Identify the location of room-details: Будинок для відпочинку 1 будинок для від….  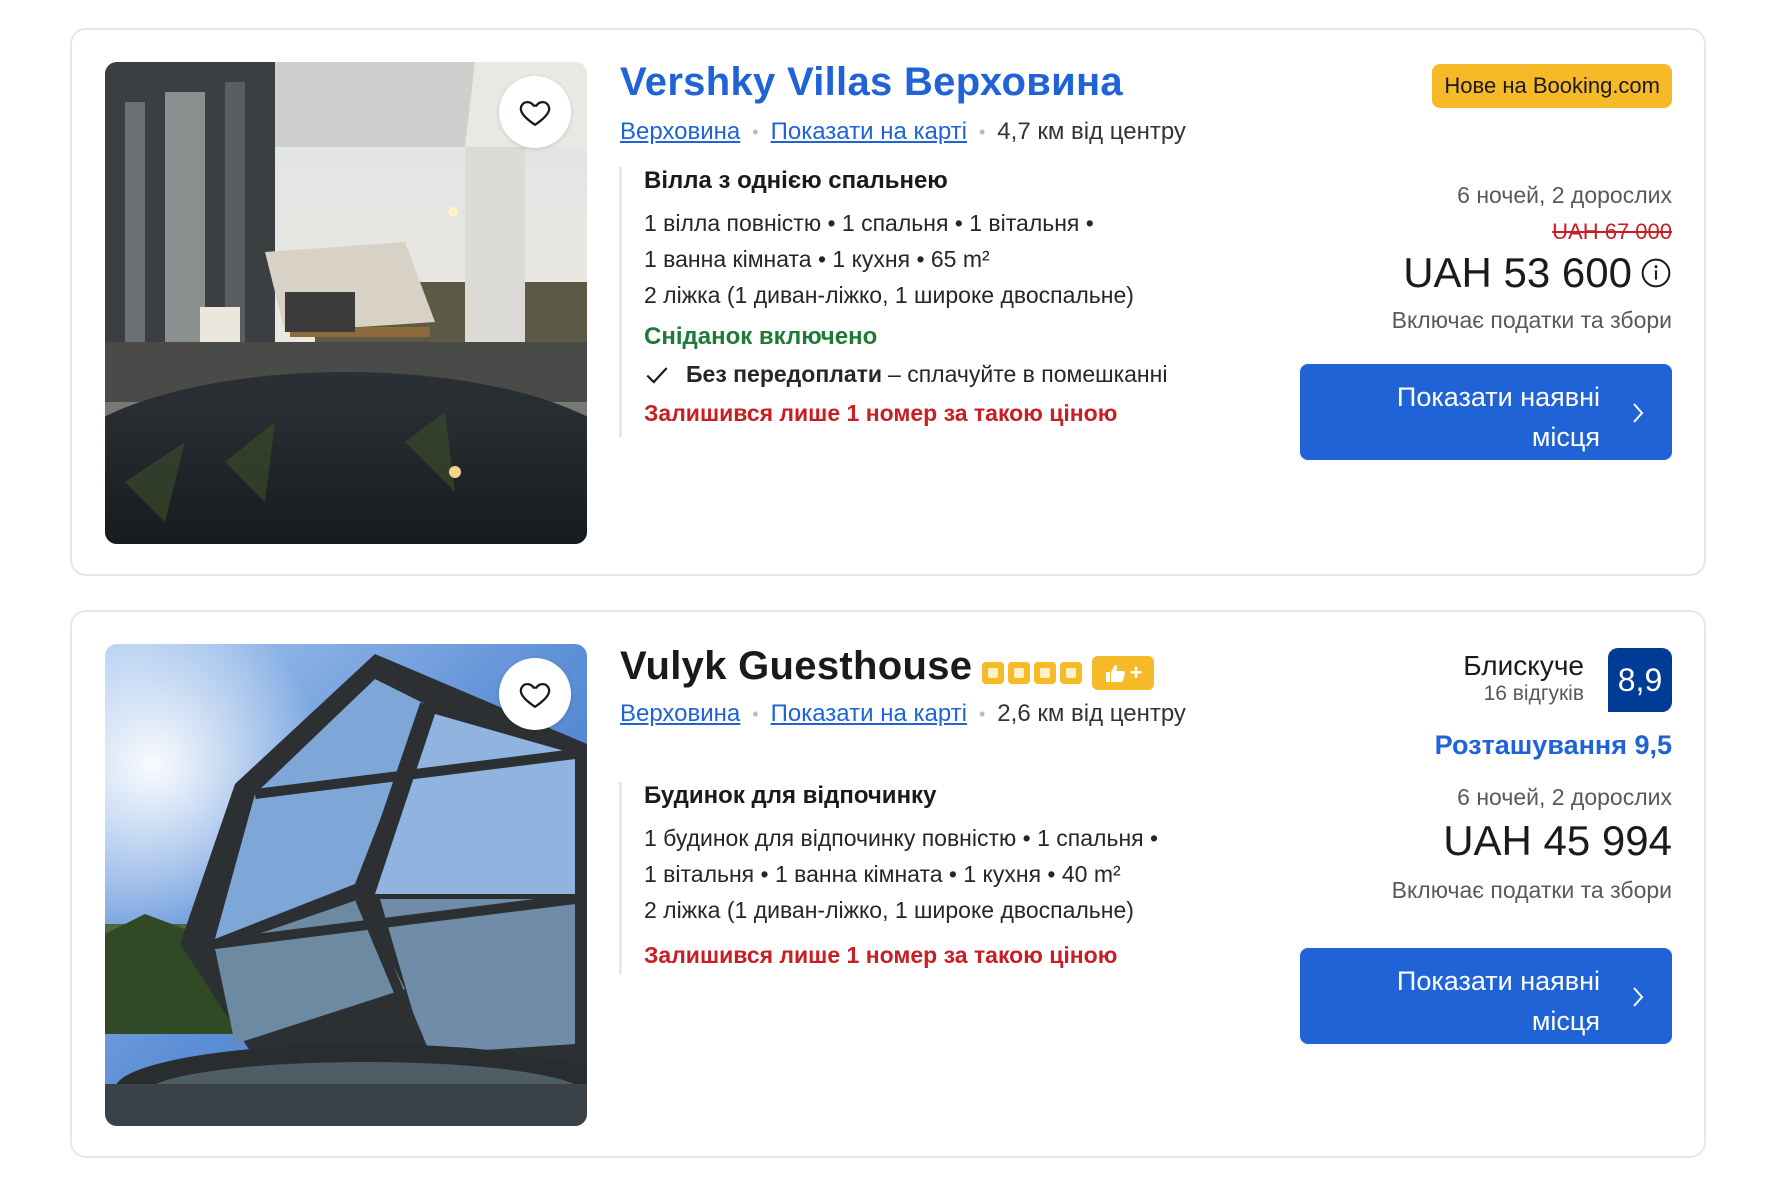
(888, 878).